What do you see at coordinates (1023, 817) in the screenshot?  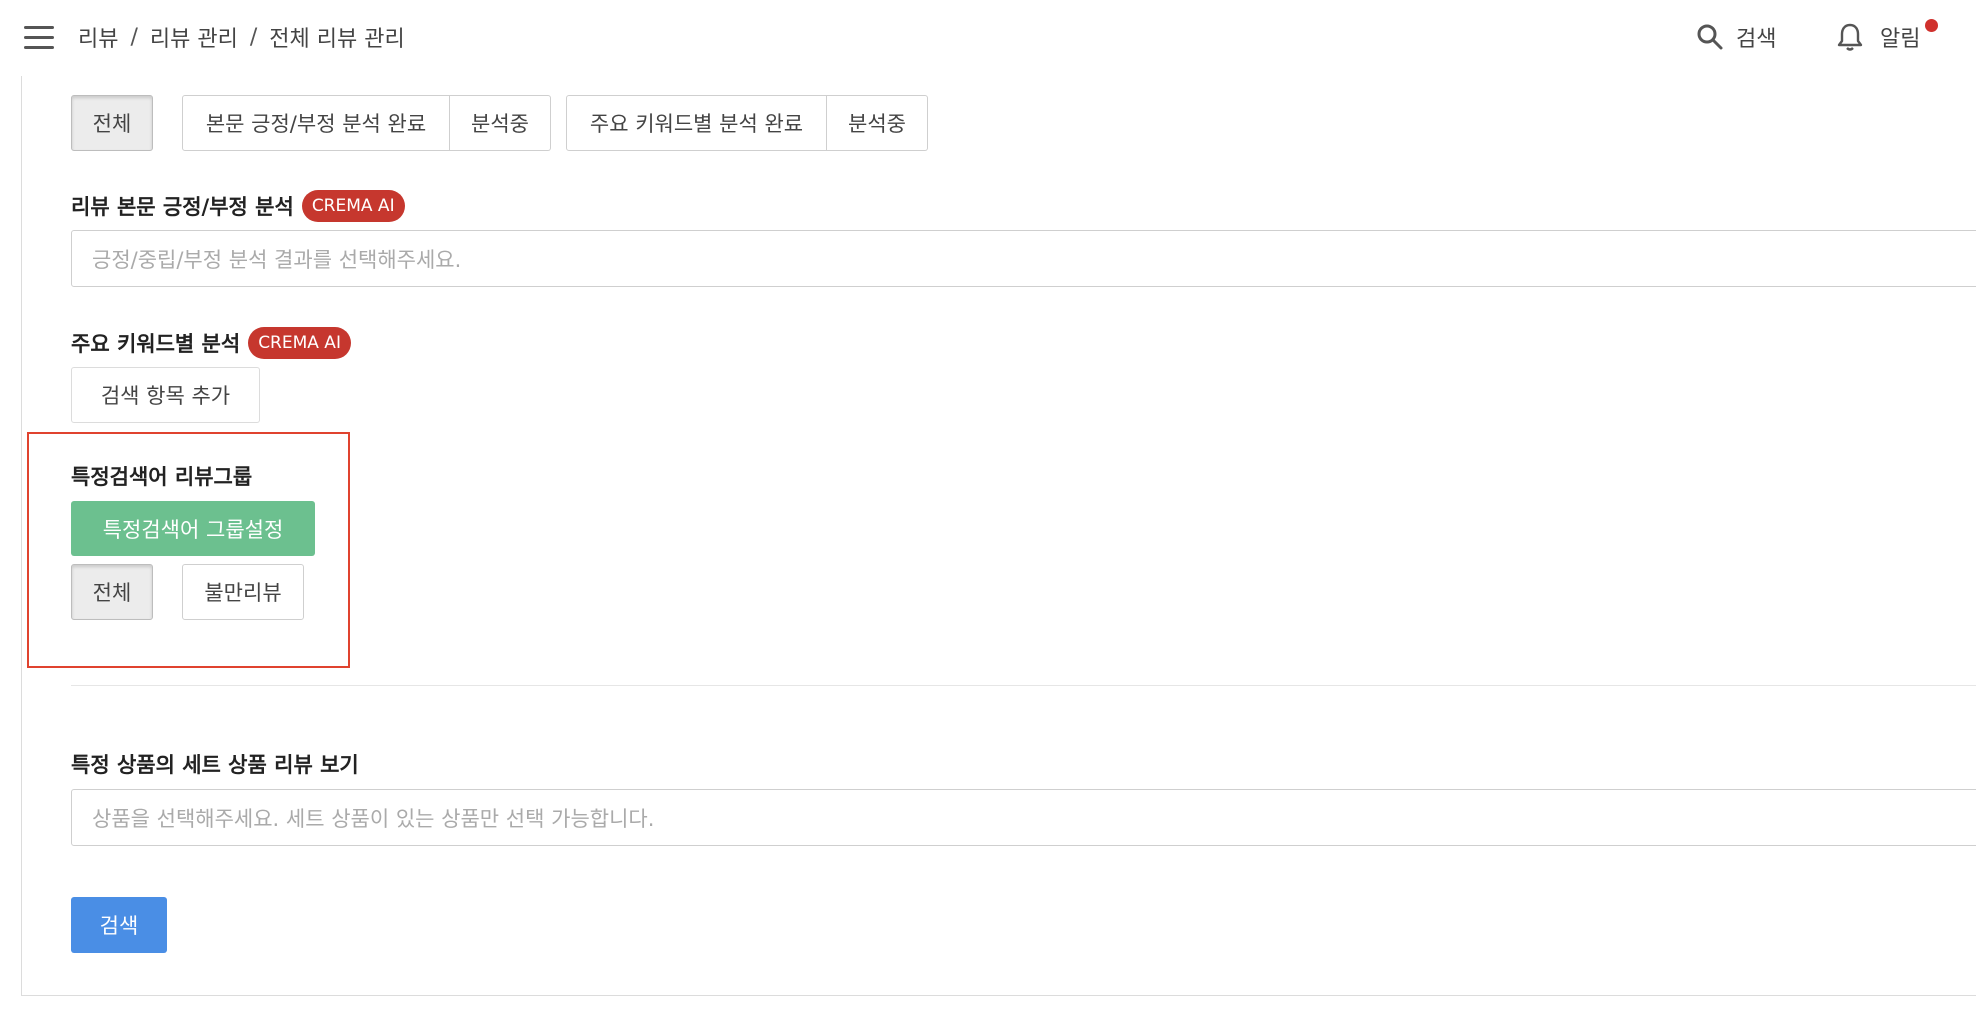 I see `set-product-select: 상품을 선택해주세요. 세트 상품이 있는 상품만 선택 가능합니다.` at bounding box center [1023, 817].